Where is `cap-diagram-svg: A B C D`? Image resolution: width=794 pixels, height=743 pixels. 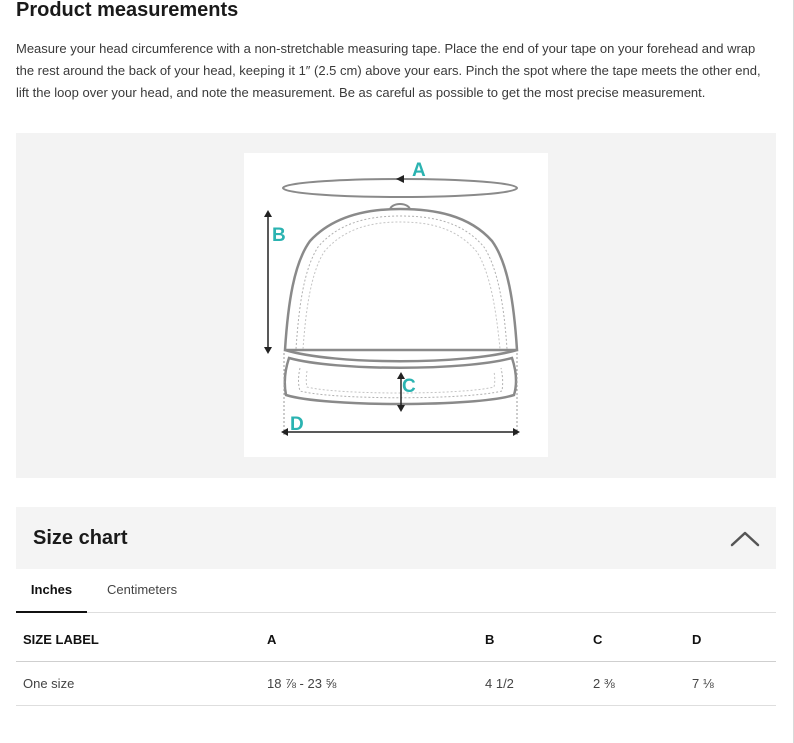 cap-diagram-svg: A B C D is located at coordinates (392, 298).